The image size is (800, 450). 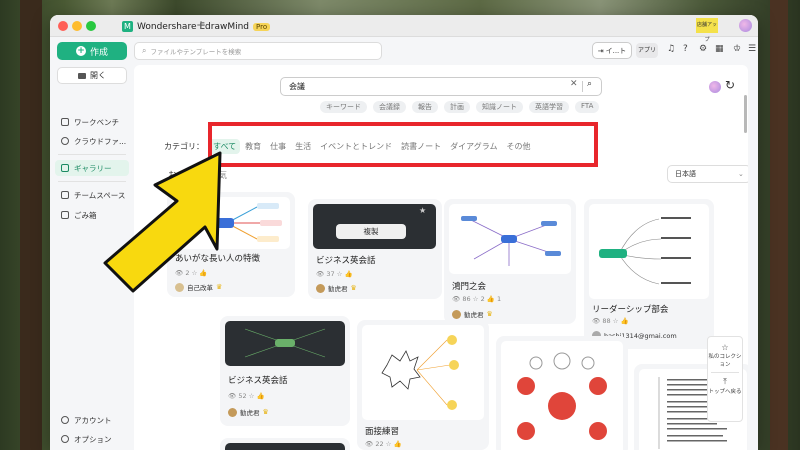 What do you see at coordinates (246, 396) in the screenshot?
I see `template-stats: 👁 52 ☆ 👍` at bounding box center [246, 396].